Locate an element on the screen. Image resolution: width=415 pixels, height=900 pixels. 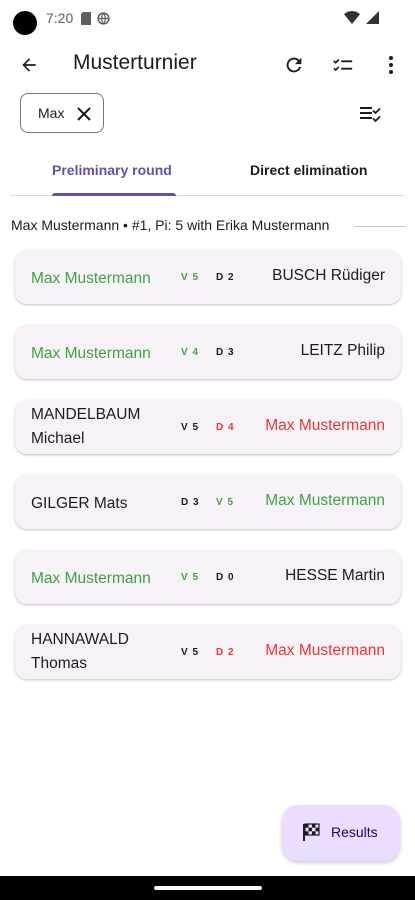
match-card: GILGER Mats D 3 V 5 Max Mustermann is located at coordinates (208, 502).